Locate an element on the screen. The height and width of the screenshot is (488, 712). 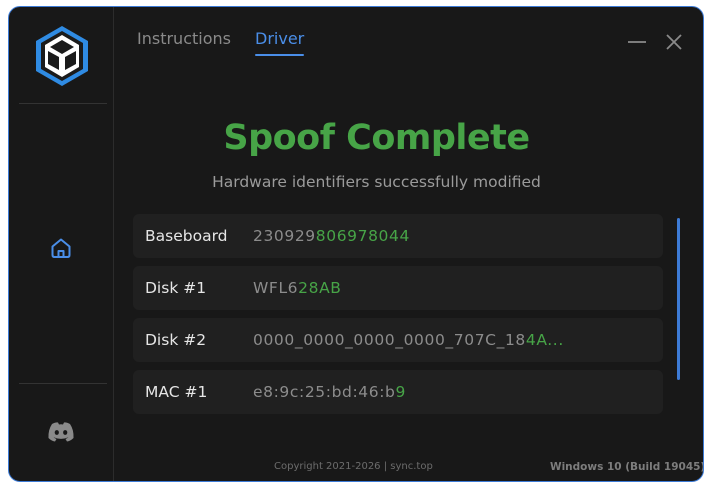
identifier-row-disk-1: Disk #1 WFL628AB is located at coordinates (398, 288).